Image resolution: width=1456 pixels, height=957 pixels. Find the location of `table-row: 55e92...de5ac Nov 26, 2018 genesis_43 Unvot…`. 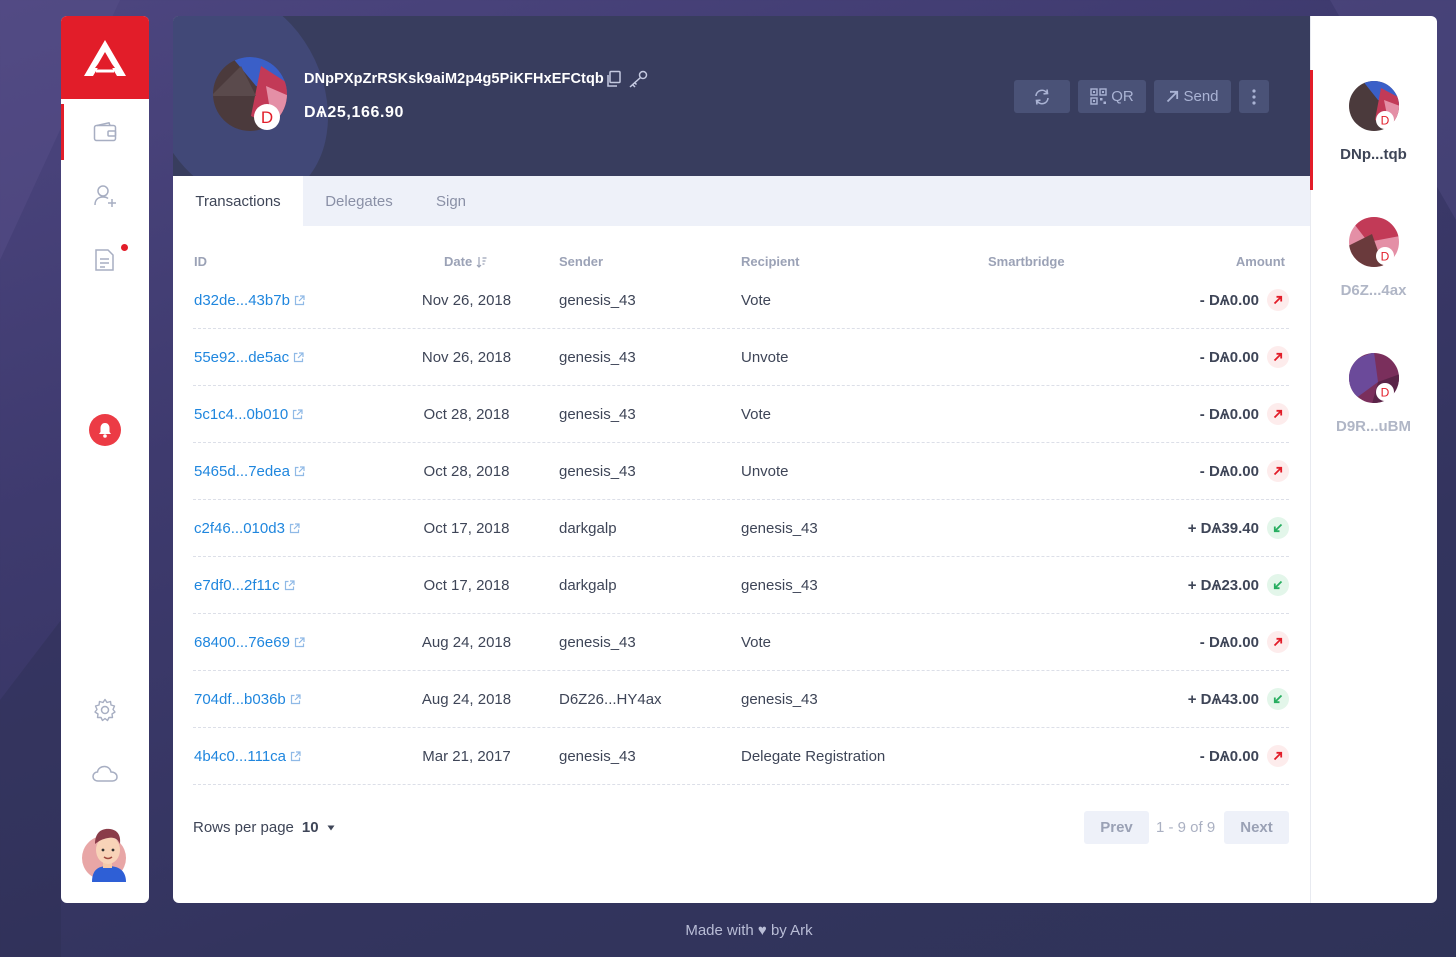

table-row: 55e92...de5ac Nov 26, 2018 genesis_43 Unvot… is located at coordinates (741, 357).